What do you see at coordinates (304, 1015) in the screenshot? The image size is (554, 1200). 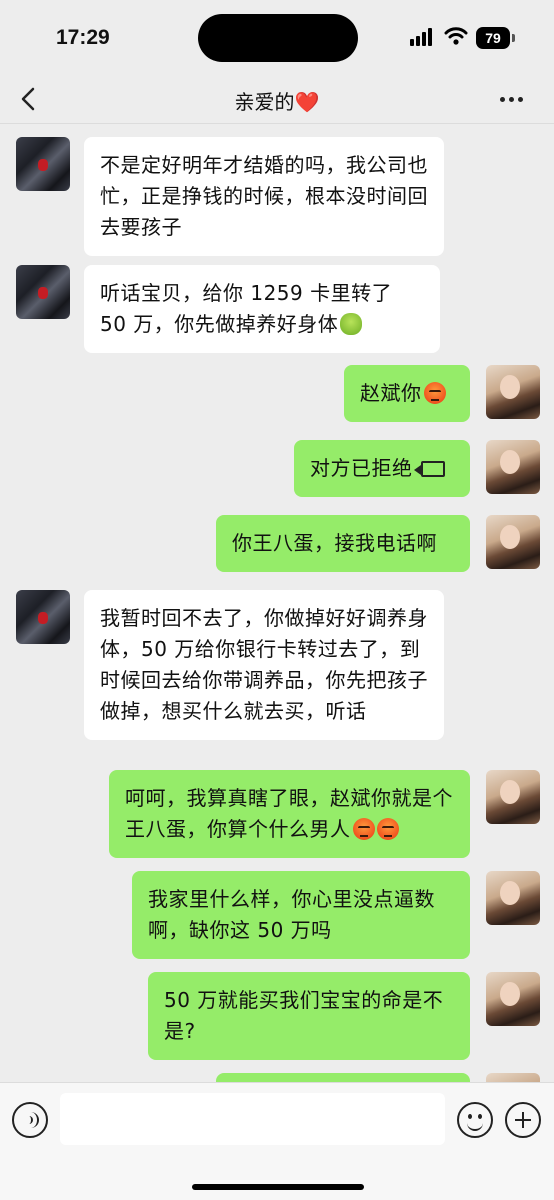 I see `message-text: 50 万就能买我们宝宝的命是不是?` at bounding box center [304, 1015].